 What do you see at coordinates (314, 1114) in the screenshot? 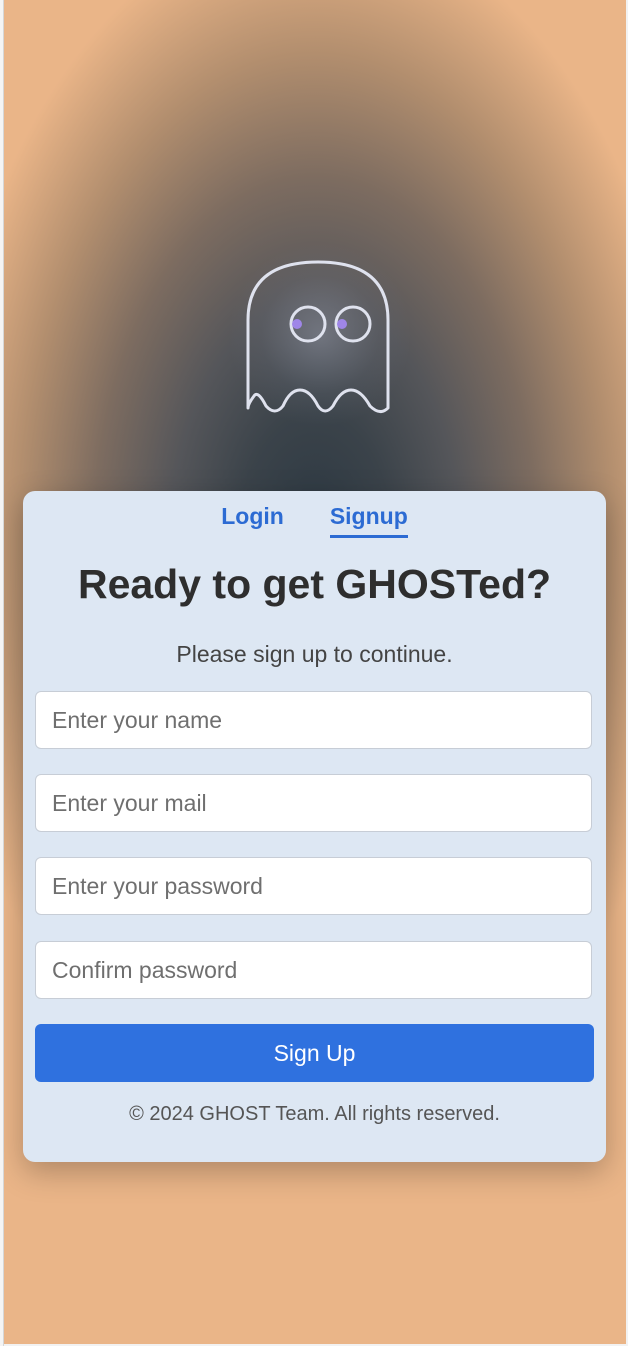
I see `footer-copyright: © 2024 GHOST Team. All rights reserved.` at bounding box center [314, 1114].